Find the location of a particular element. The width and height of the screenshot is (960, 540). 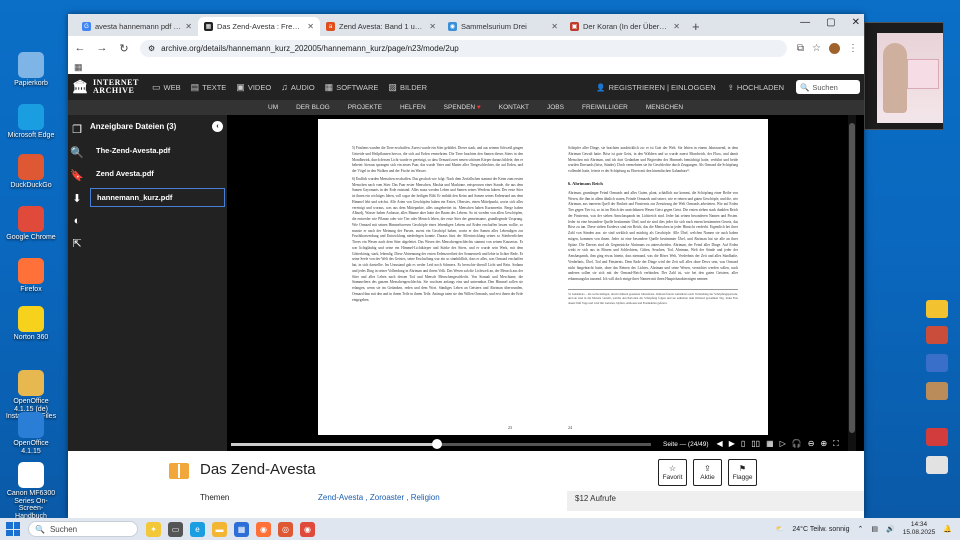

file-item: hannemann_kurz.pdf is located at coordinates (157, 197).